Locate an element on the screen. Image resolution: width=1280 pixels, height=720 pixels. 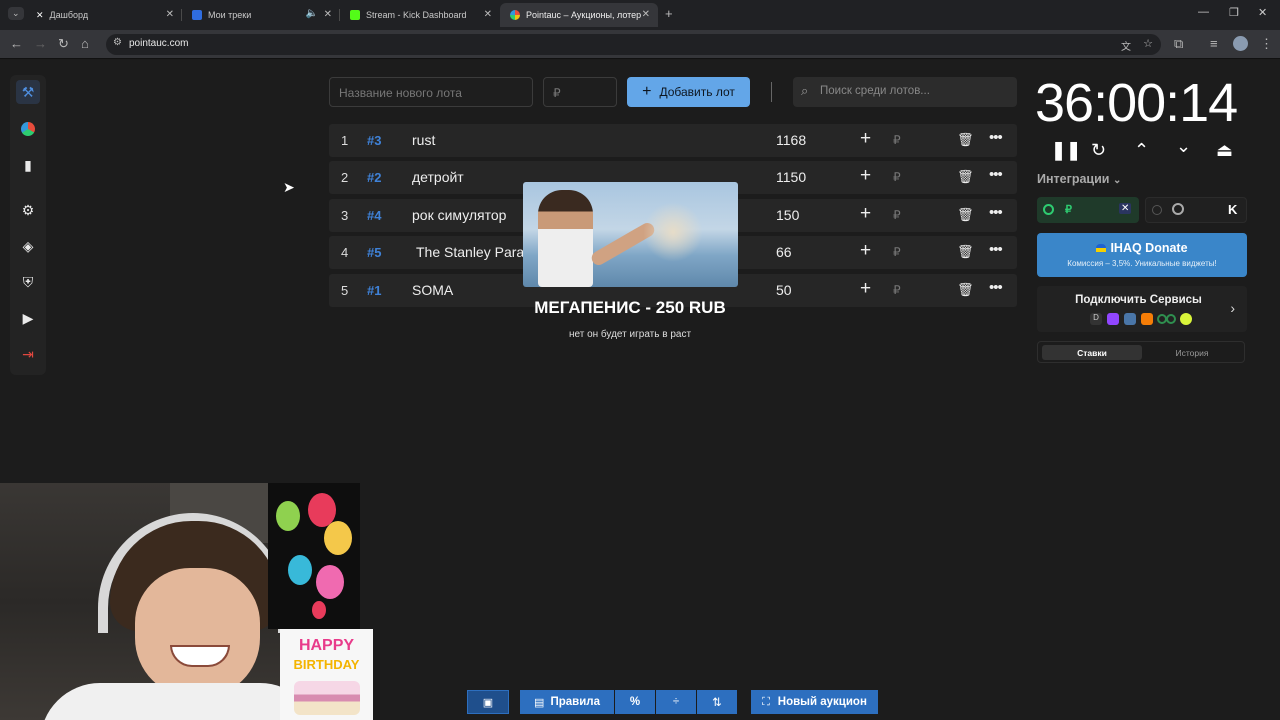
extensions-icon: ⧉ is located at coordinates (1178, 44).